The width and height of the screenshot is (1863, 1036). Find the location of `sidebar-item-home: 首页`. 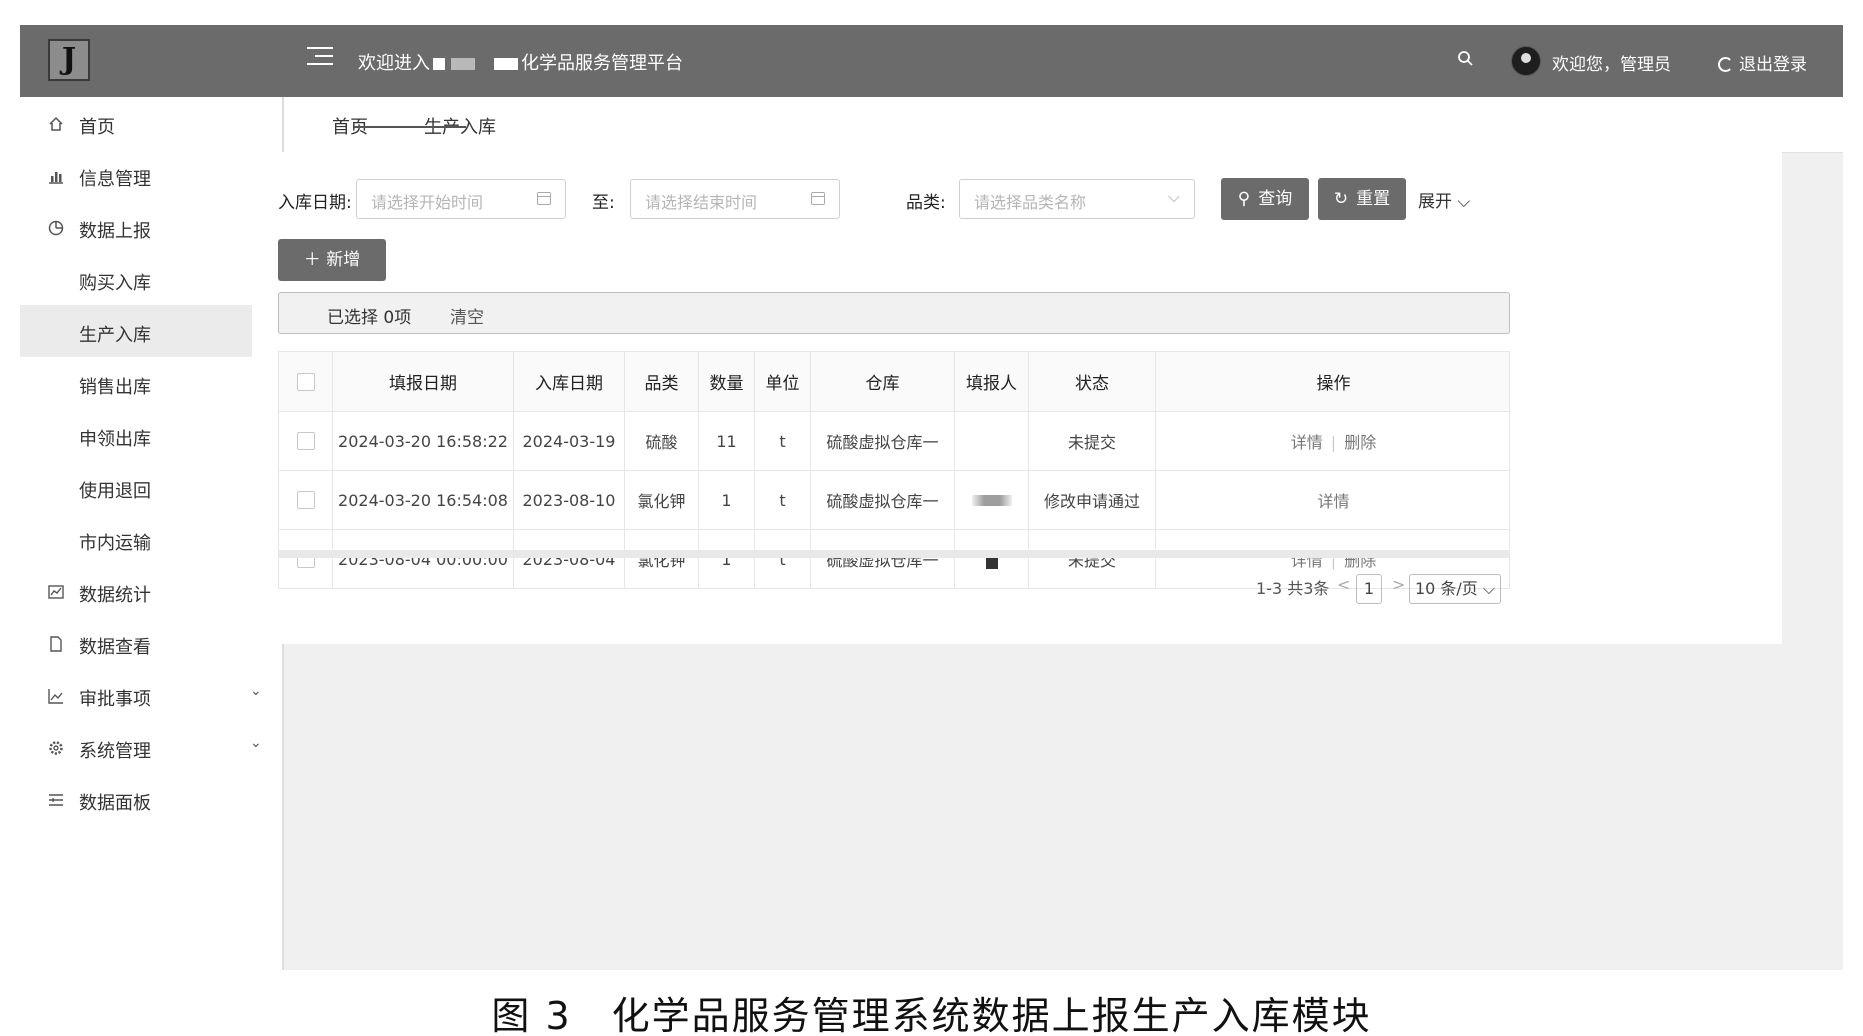

sidebar-item-home: 首页 is located at coordinates (152, 123).